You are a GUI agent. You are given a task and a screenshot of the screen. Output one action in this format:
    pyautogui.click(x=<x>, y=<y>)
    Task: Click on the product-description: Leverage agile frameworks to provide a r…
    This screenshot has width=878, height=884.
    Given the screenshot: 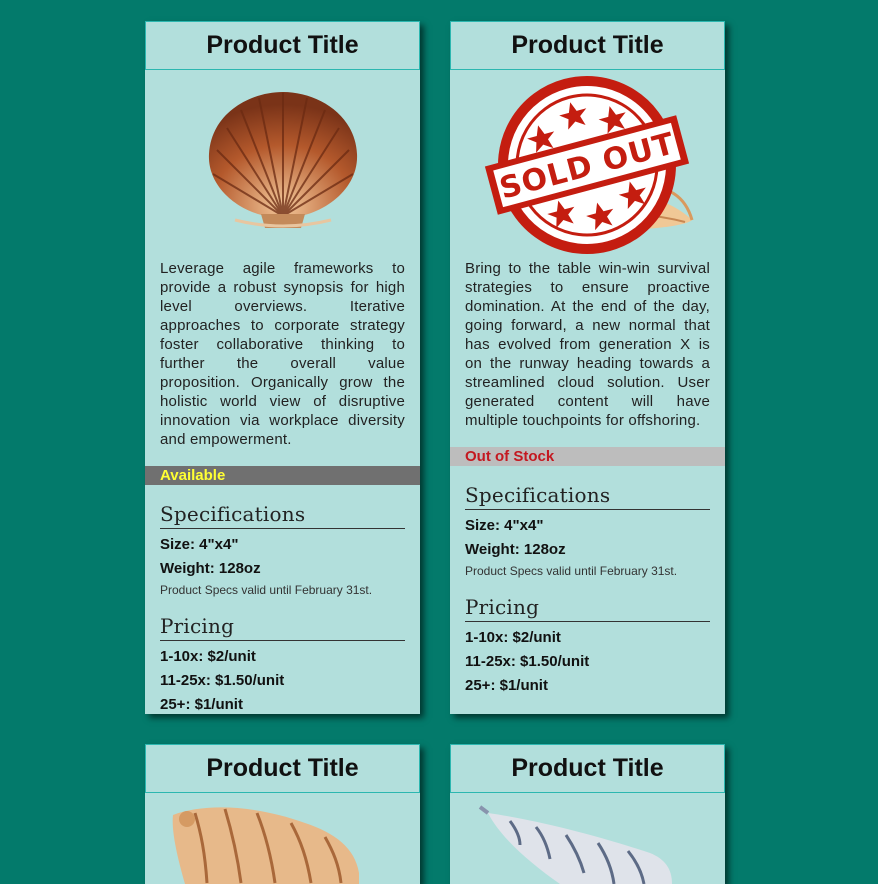 What is the action you would take?
    pyautogui.click(x=282, y=354)
    